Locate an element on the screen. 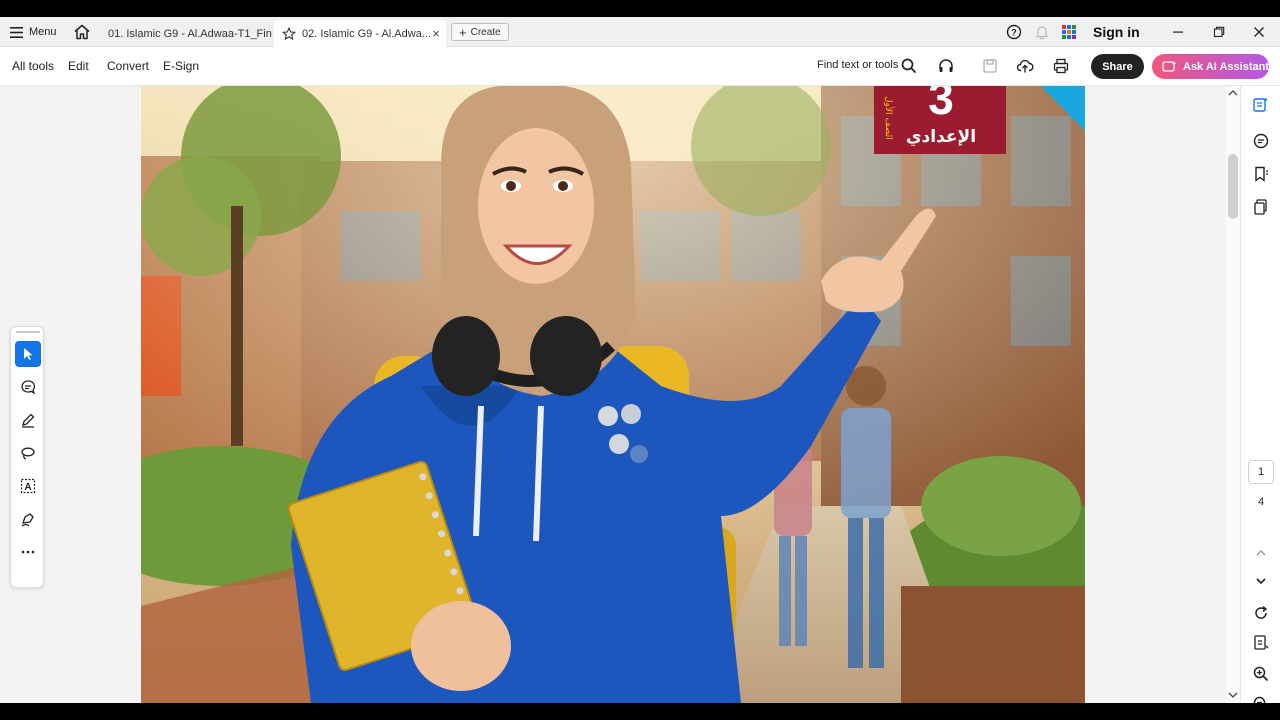 The height and width of the screenshot is (720, 1280). vertical-scrollbar is located at coordinates (1233, 394).